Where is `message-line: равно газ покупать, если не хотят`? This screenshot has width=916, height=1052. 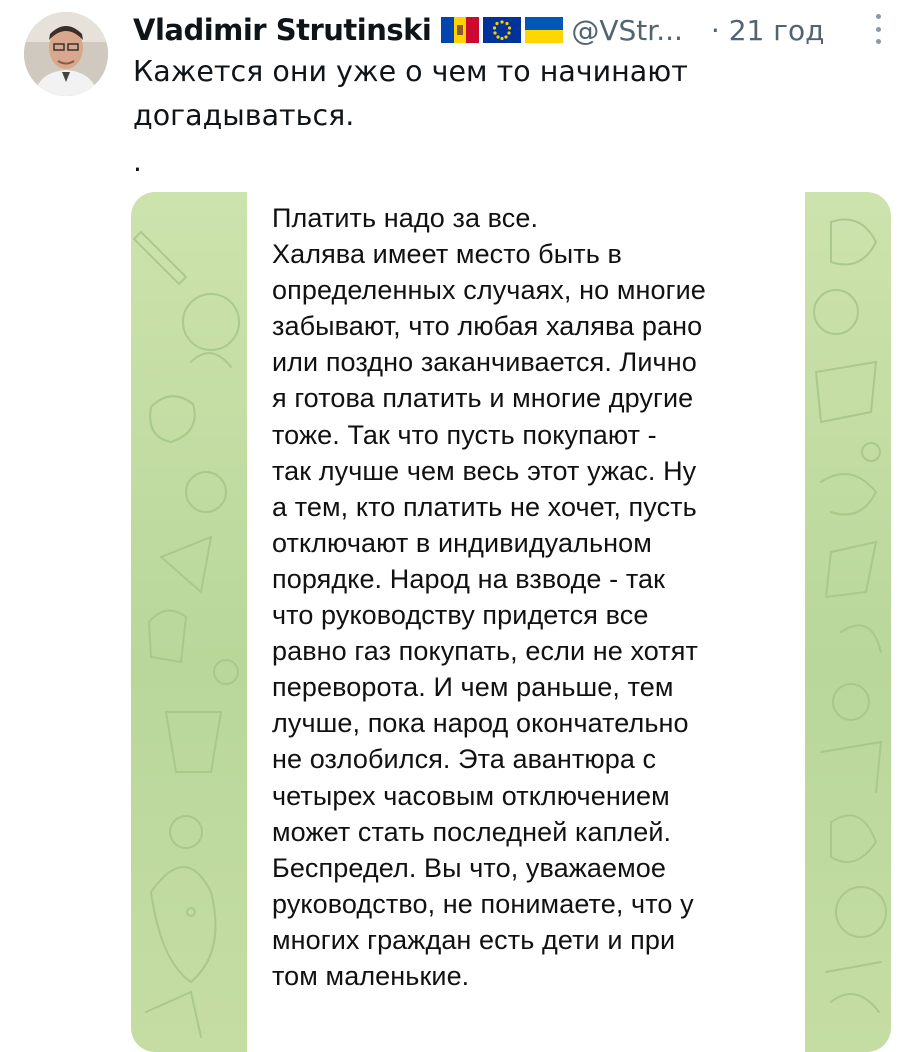 message-line: равно газ покупать, если не хотят is located at coordinates (485, 651).